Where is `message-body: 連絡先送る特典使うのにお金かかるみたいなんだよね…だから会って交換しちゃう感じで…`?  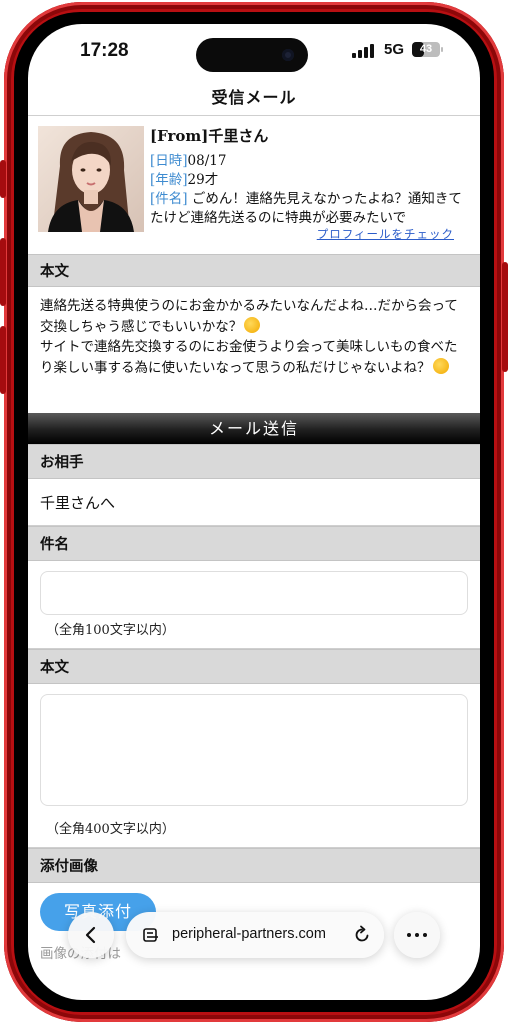
message-body: 連絡先送る特典使うのにお金かかるみたいなんだよね…だから会って交換しちゃう感じで… is located at coordinates (254, 337).